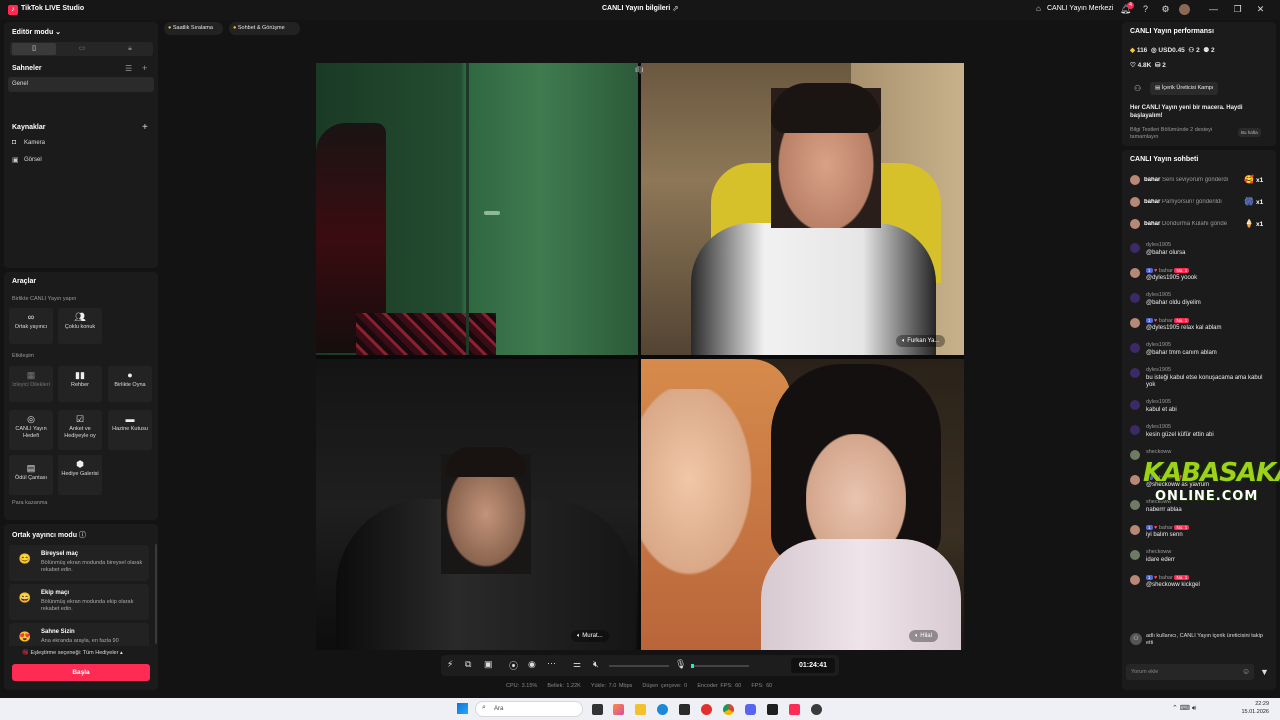 Image resolution: width=1280 pixels, height=720 pixels. I want to click on settings-sliders-icon: ⚌, so click(577, 664).